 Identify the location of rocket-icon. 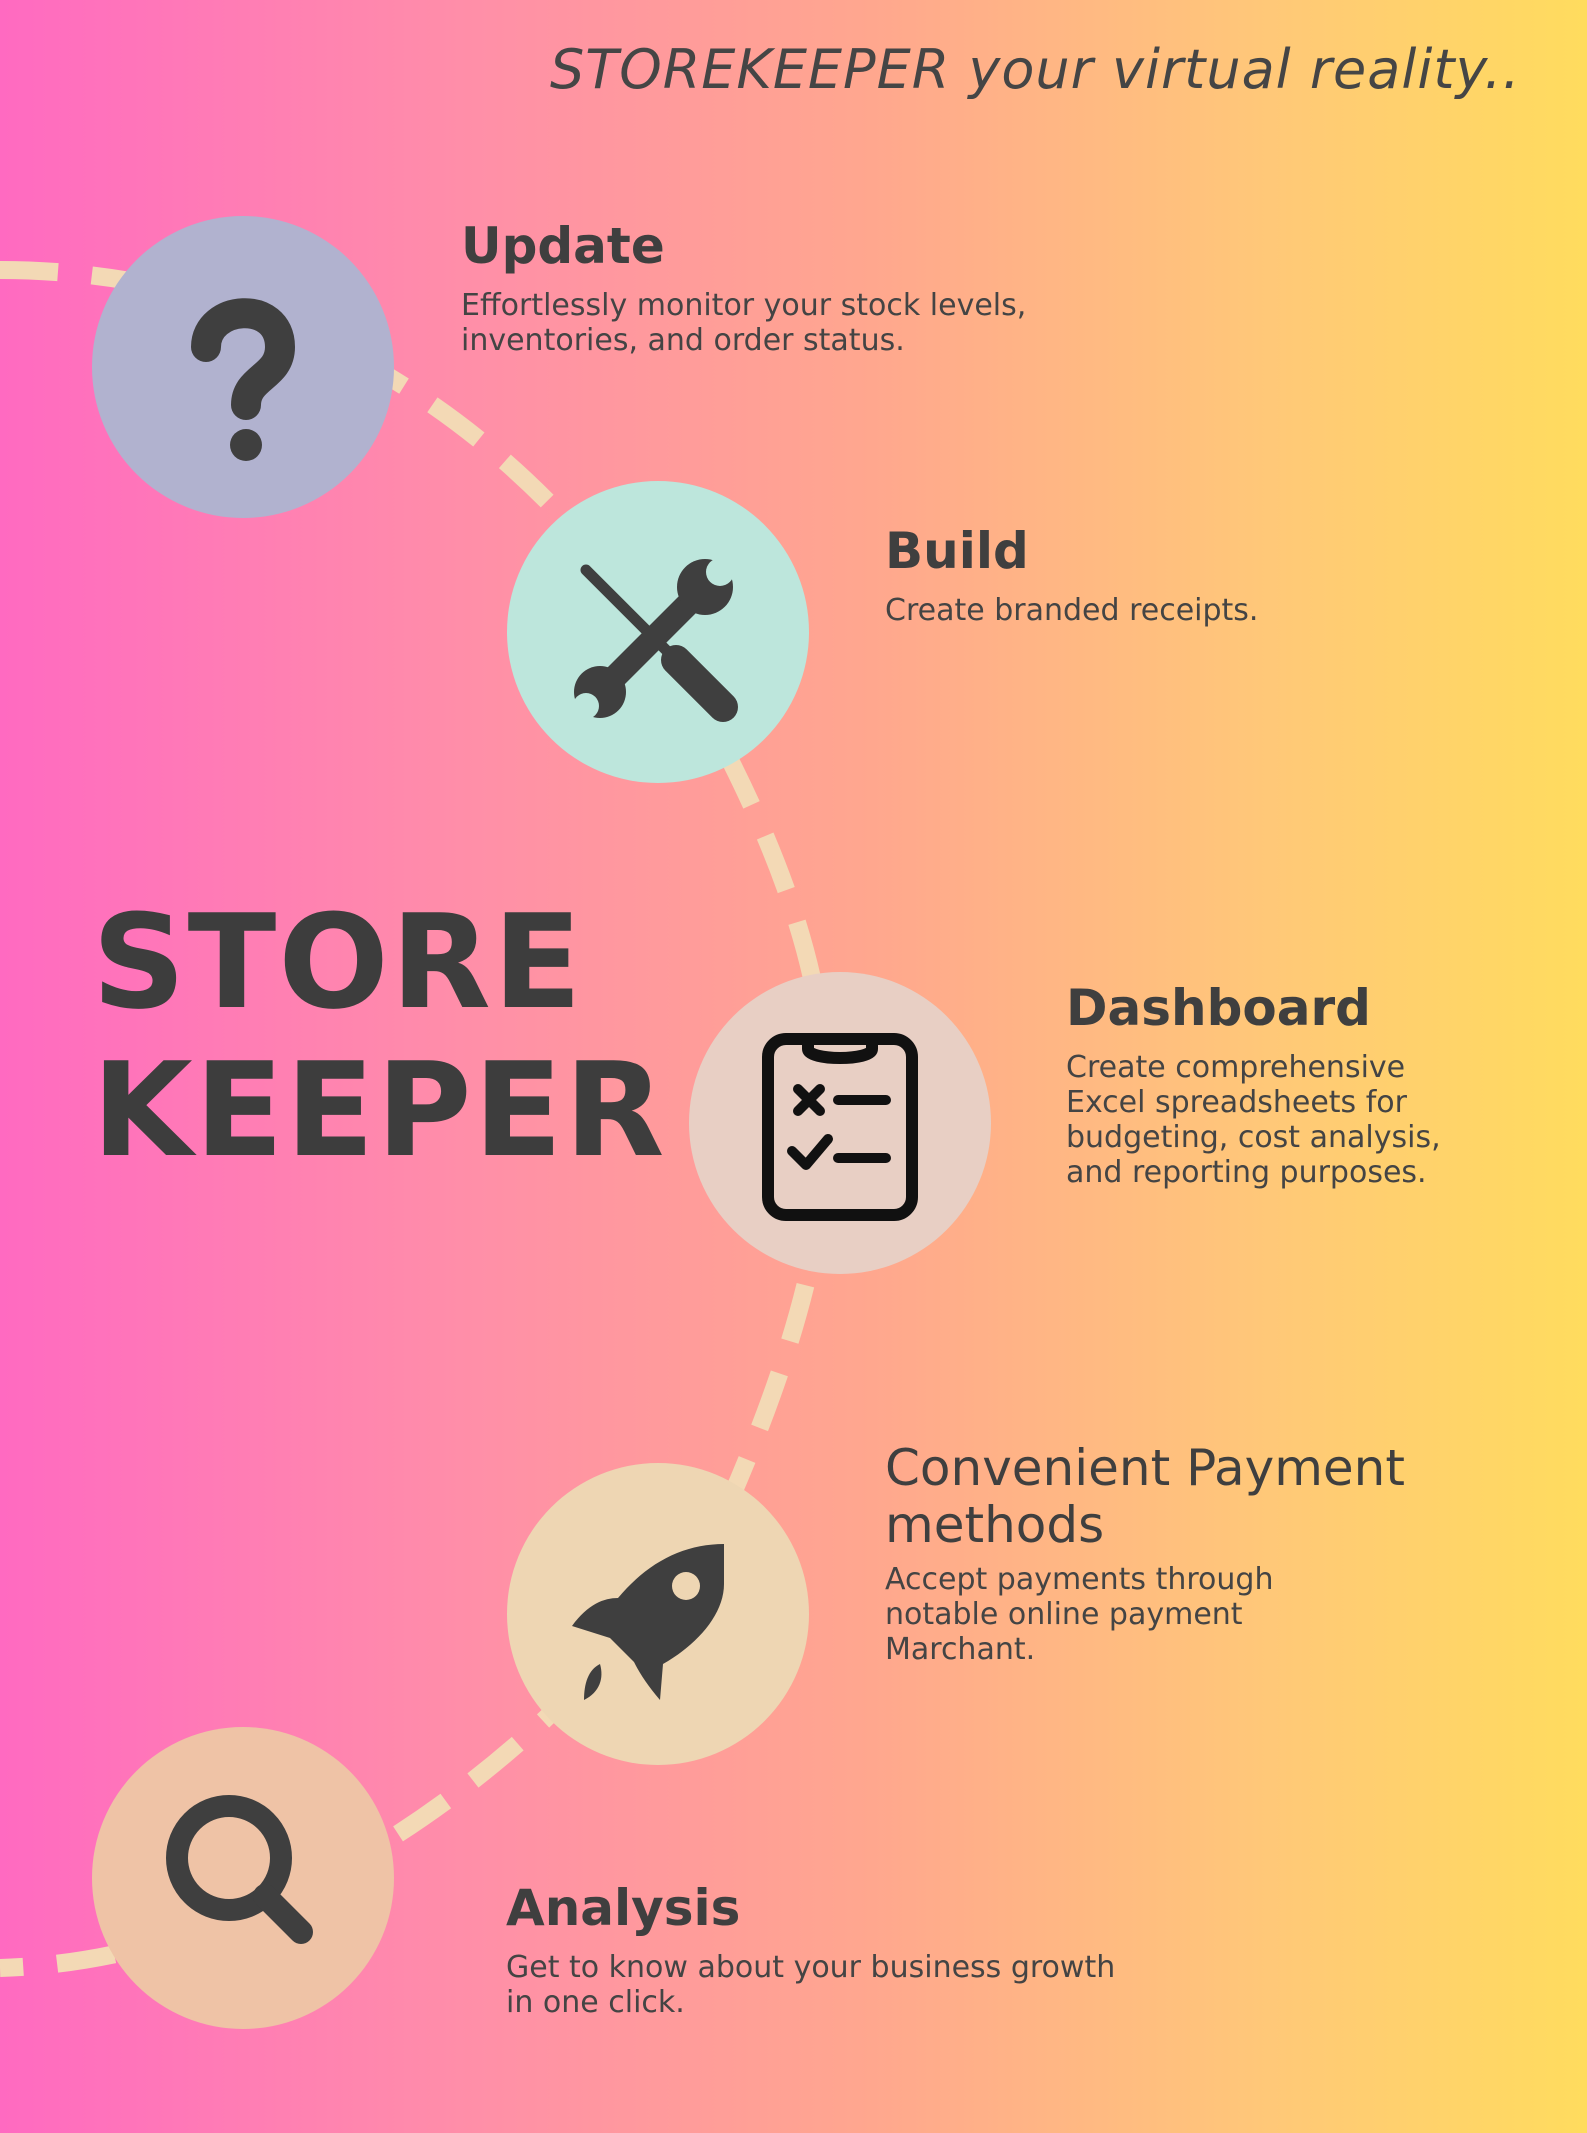
(648, 1622).